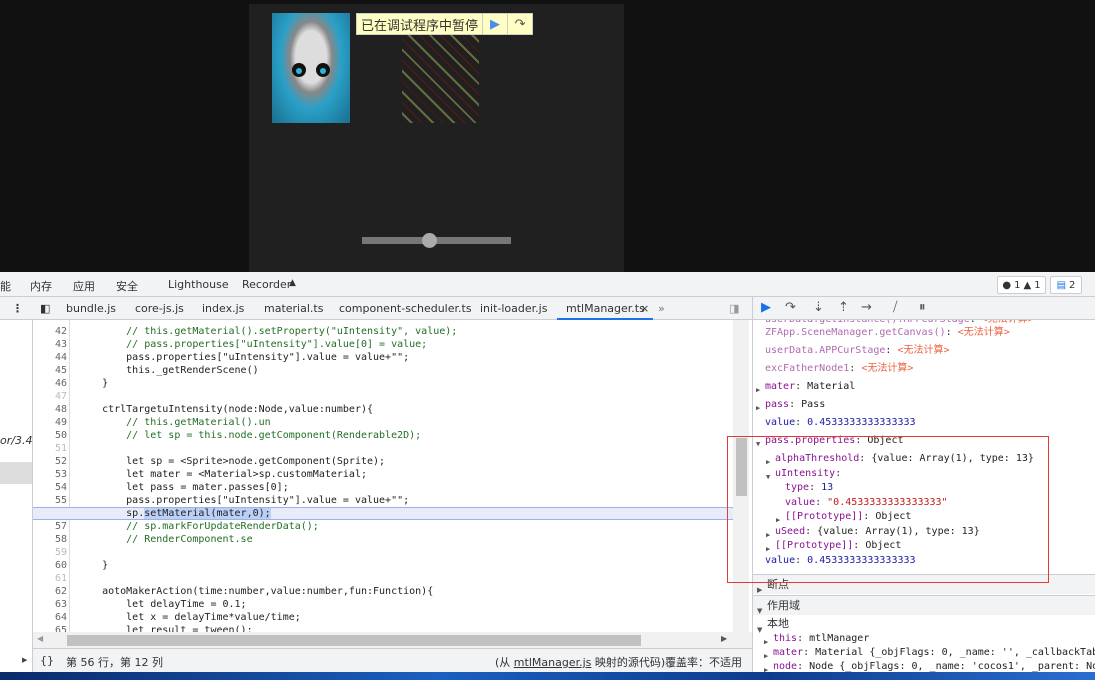 This screenshot has width=1095, height=680. I want to click on source-map-info: (从 mtlManager.js 映射的源代码), so click(580, 662).